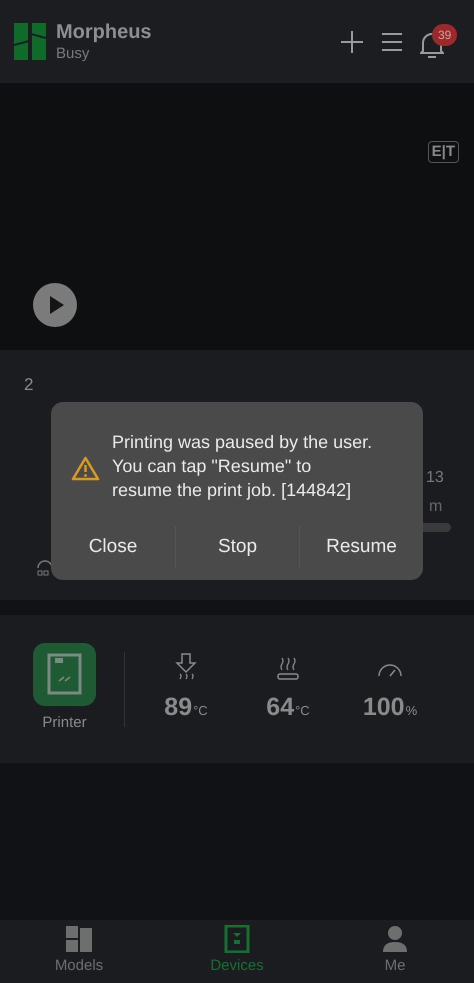  Describe the element at coordinates (435, 478) in the screenshot. I see `layer-count: 13` at that location.